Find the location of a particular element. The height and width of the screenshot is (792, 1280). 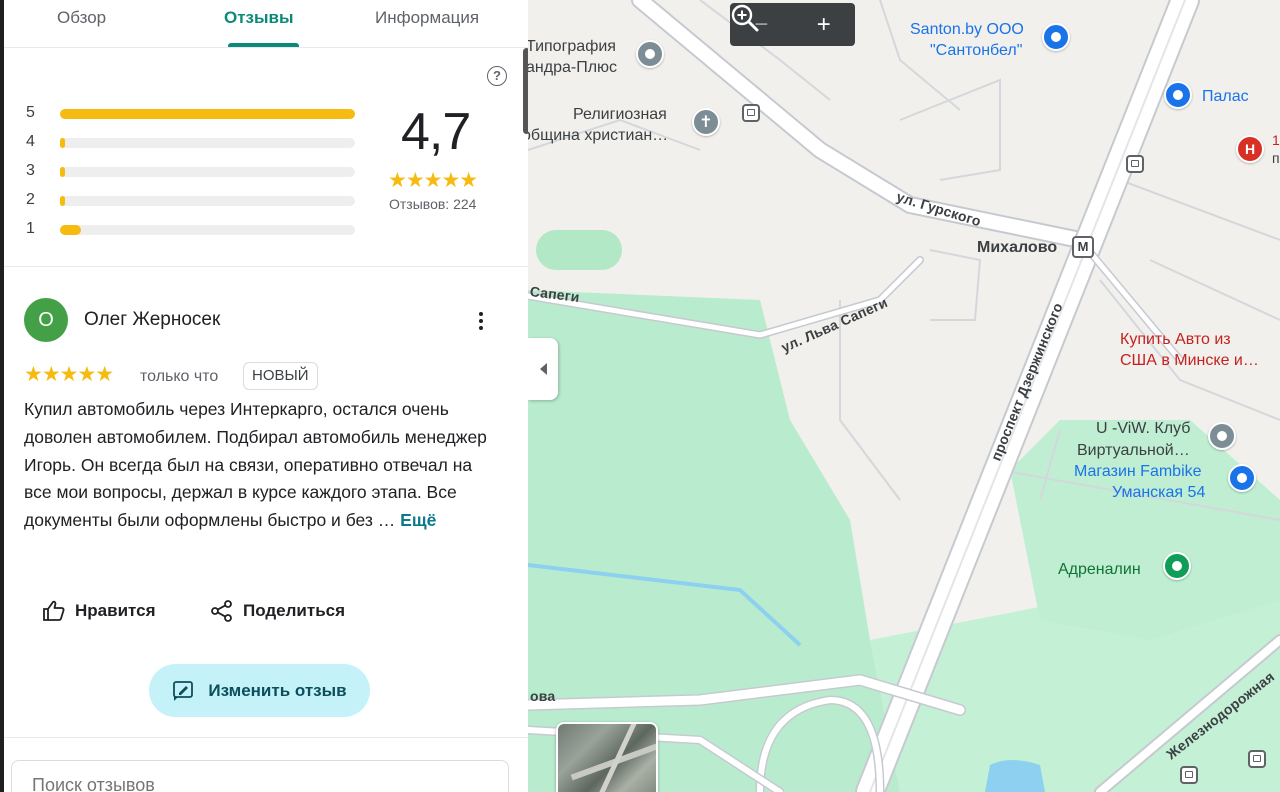

rating-row-label: 1 is located at coordinates (30, 228).